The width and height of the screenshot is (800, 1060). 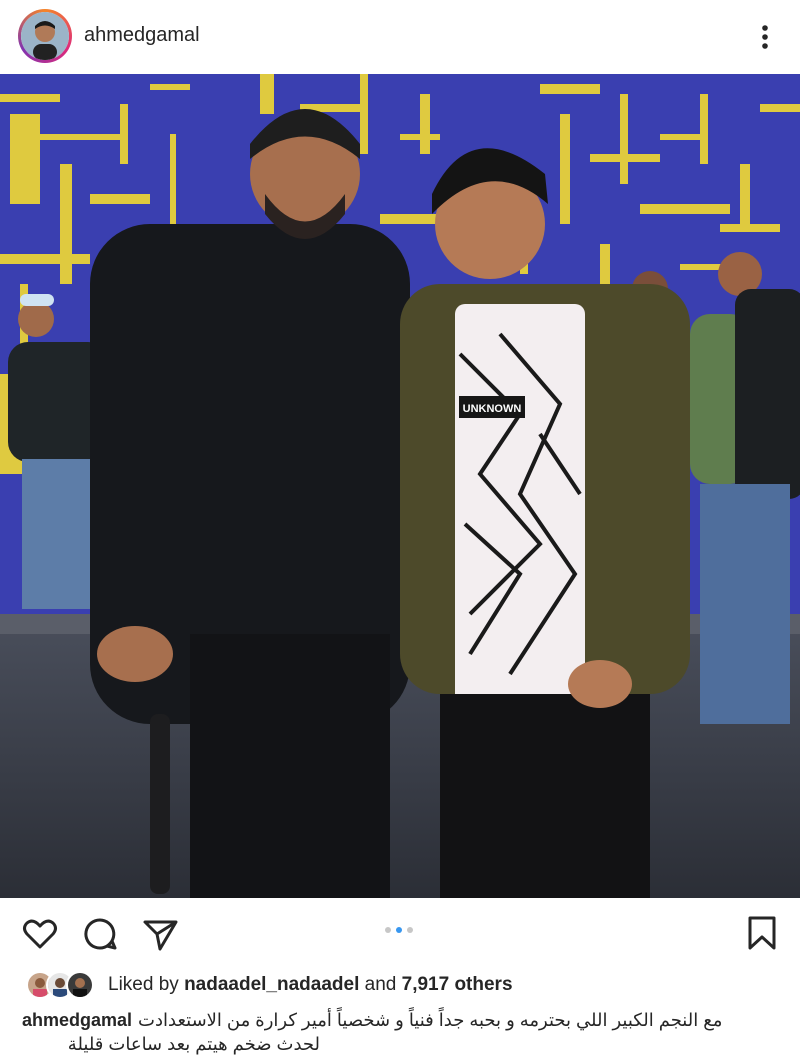 I want to click on carousel-indicator, so click(x=399, y=930).